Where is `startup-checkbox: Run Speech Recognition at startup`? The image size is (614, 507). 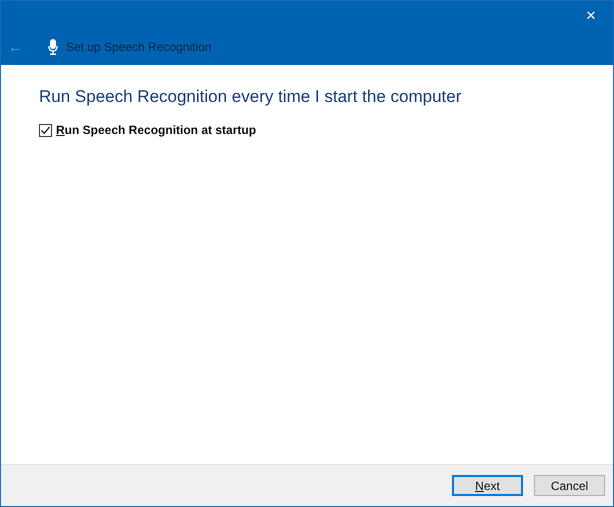
startup-checkbox: Run Speech Recognition at startup is located at coordinates (307, 130).